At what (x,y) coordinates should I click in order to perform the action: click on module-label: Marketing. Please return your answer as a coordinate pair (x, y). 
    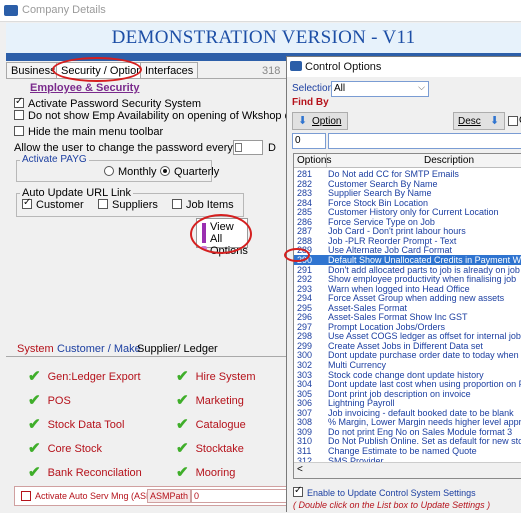
    Looking at the image, I should click on (219, 401).